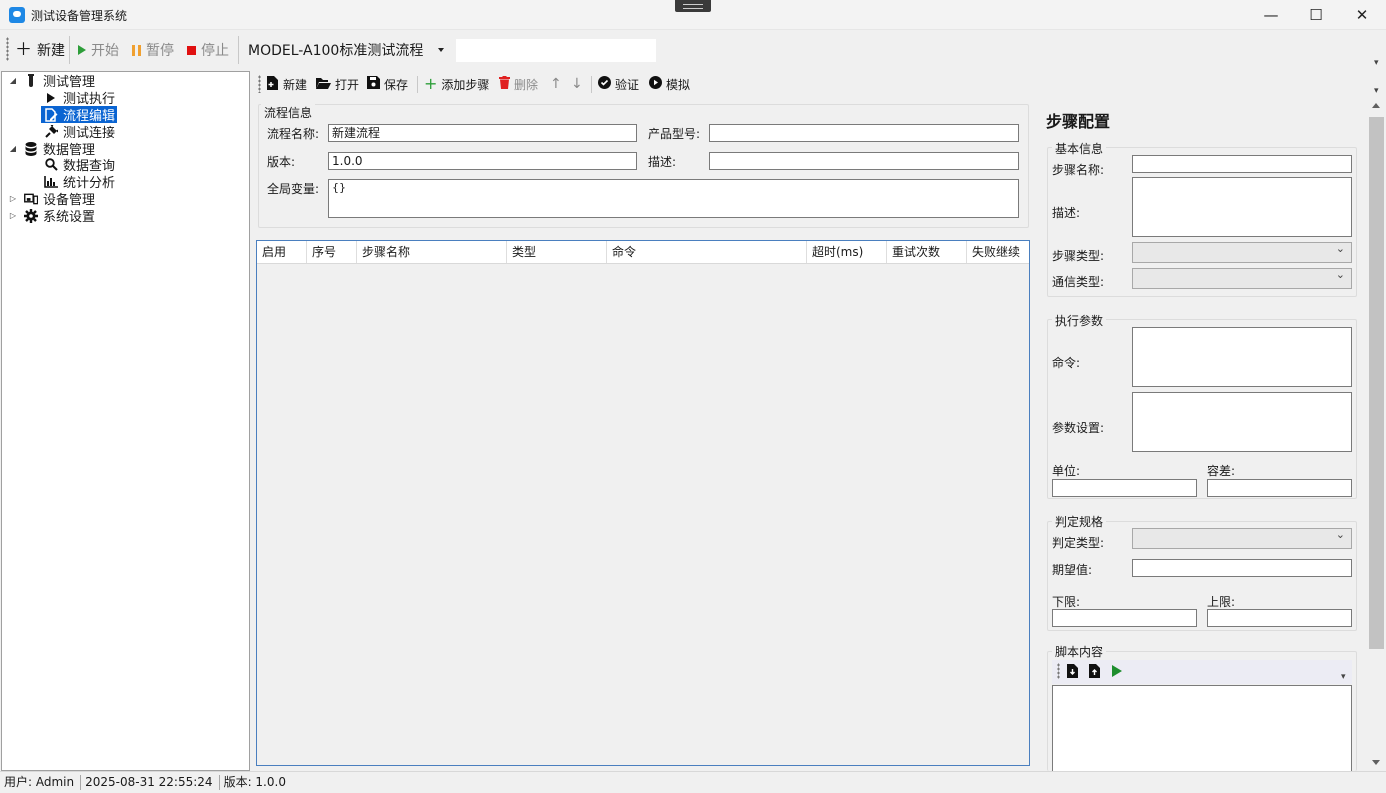  What do you see at coordinates (557, 252) in the screenshot?
I see `column-header-type: 类型` at bounding box center [557, 252].